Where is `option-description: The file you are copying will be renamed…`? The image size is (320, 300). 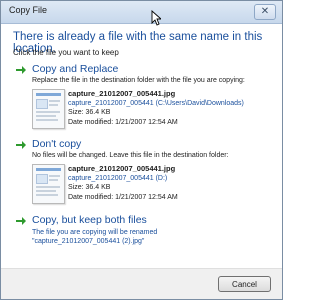 option-description: The file you are copying will be renamed… is located at coordinates (95, 237).